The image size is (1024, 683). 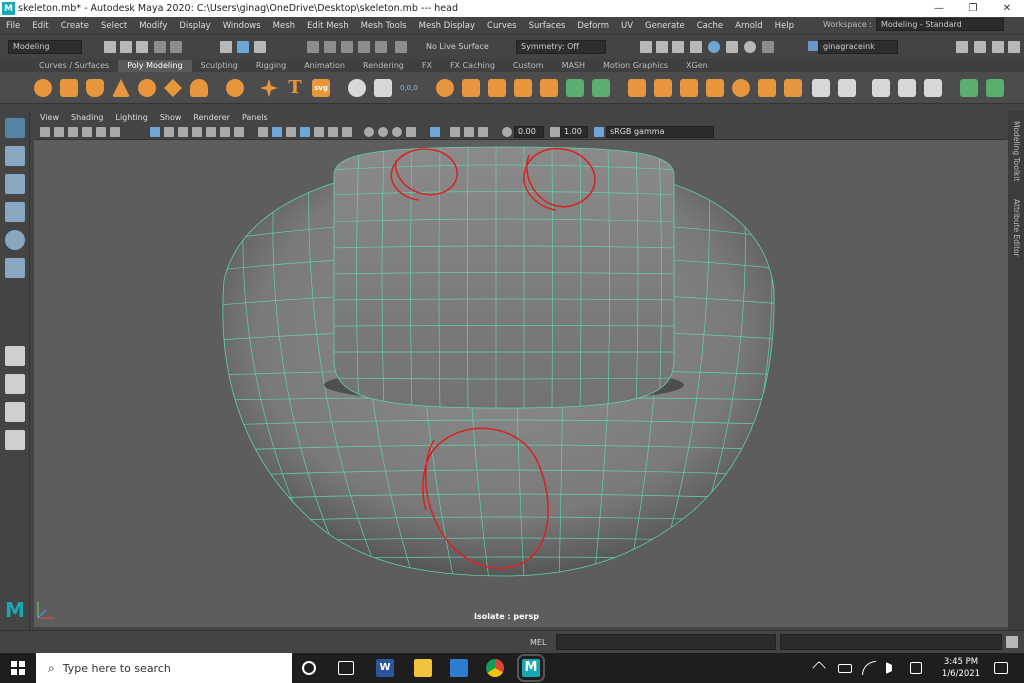 What do you see at coordinates (330, 47) in the screenshot?
I see `snap-curve-icon` at bounding box center [330, 47].